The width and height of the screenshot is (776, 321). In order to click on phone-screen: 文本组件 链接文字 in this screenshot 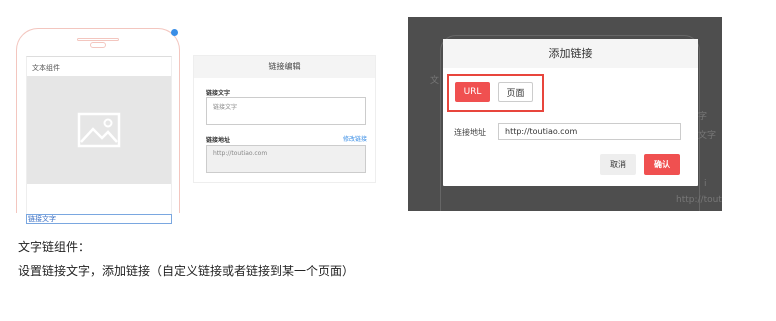, I will do `click(99, 140)`.